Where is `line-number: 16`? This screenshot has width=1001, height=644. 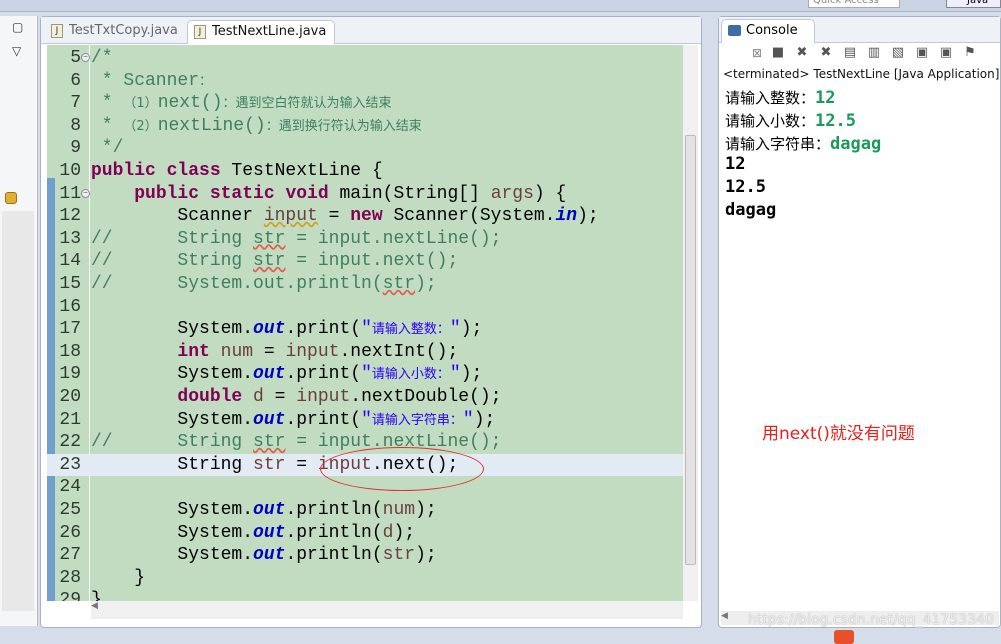
line-number: 16 is located at coordinates (70, 306).